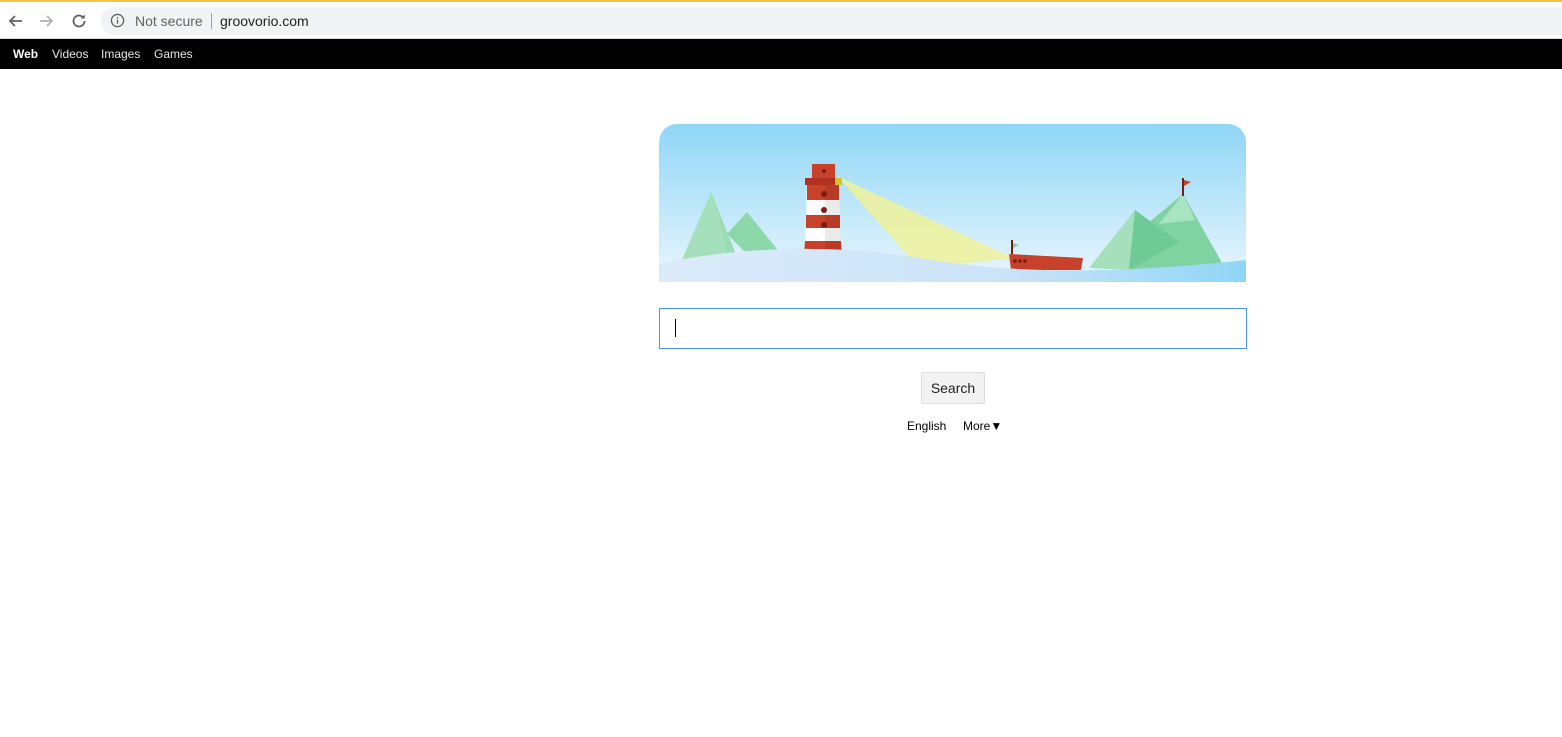  I want to click on nav-item-games: Games, so click(173, 54).